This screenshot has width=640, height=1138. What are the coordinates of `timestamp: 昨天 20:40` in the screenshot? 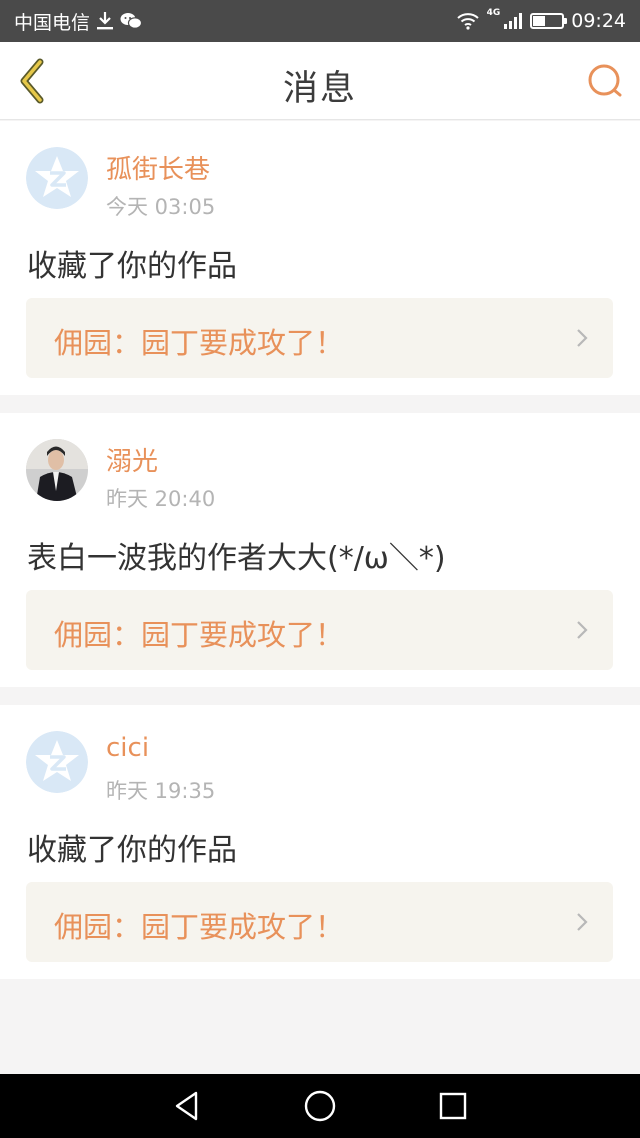 It's located at (161, 499).